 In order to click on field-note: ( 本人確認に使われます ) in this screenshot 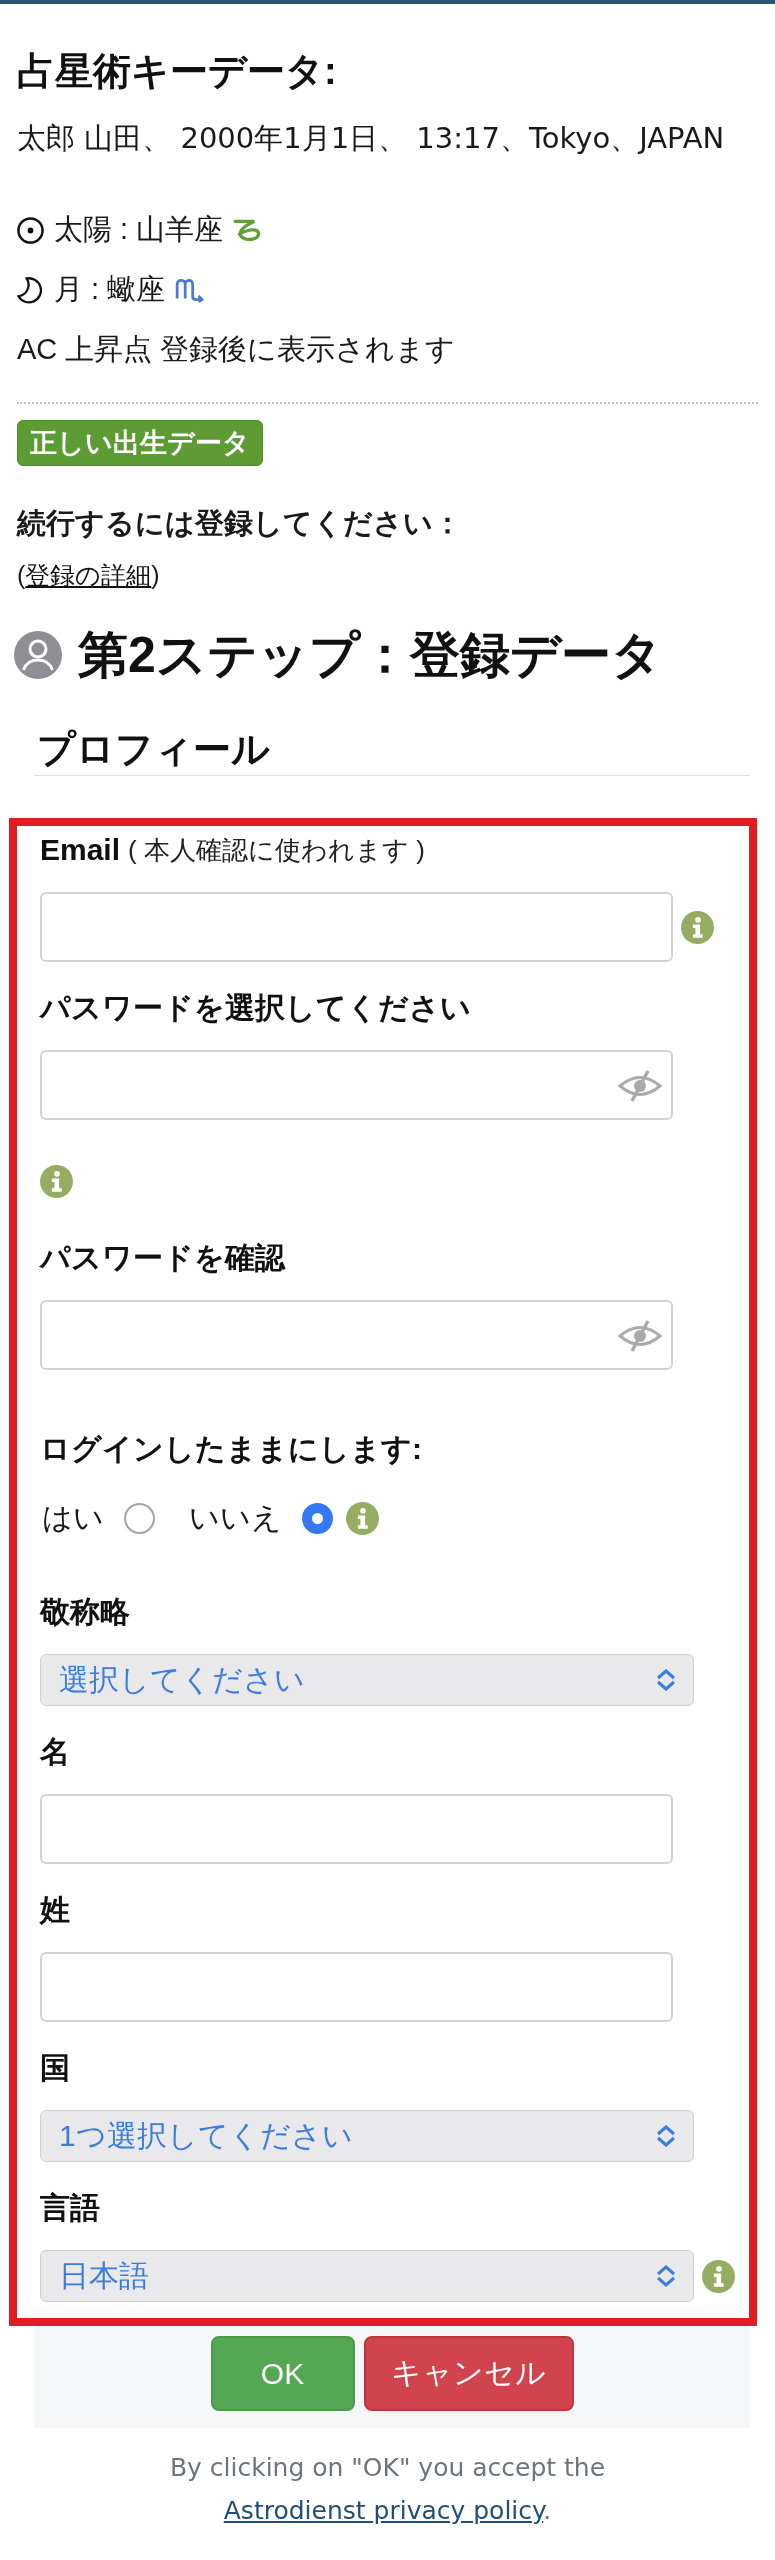, I will do `click(276, 850)`.